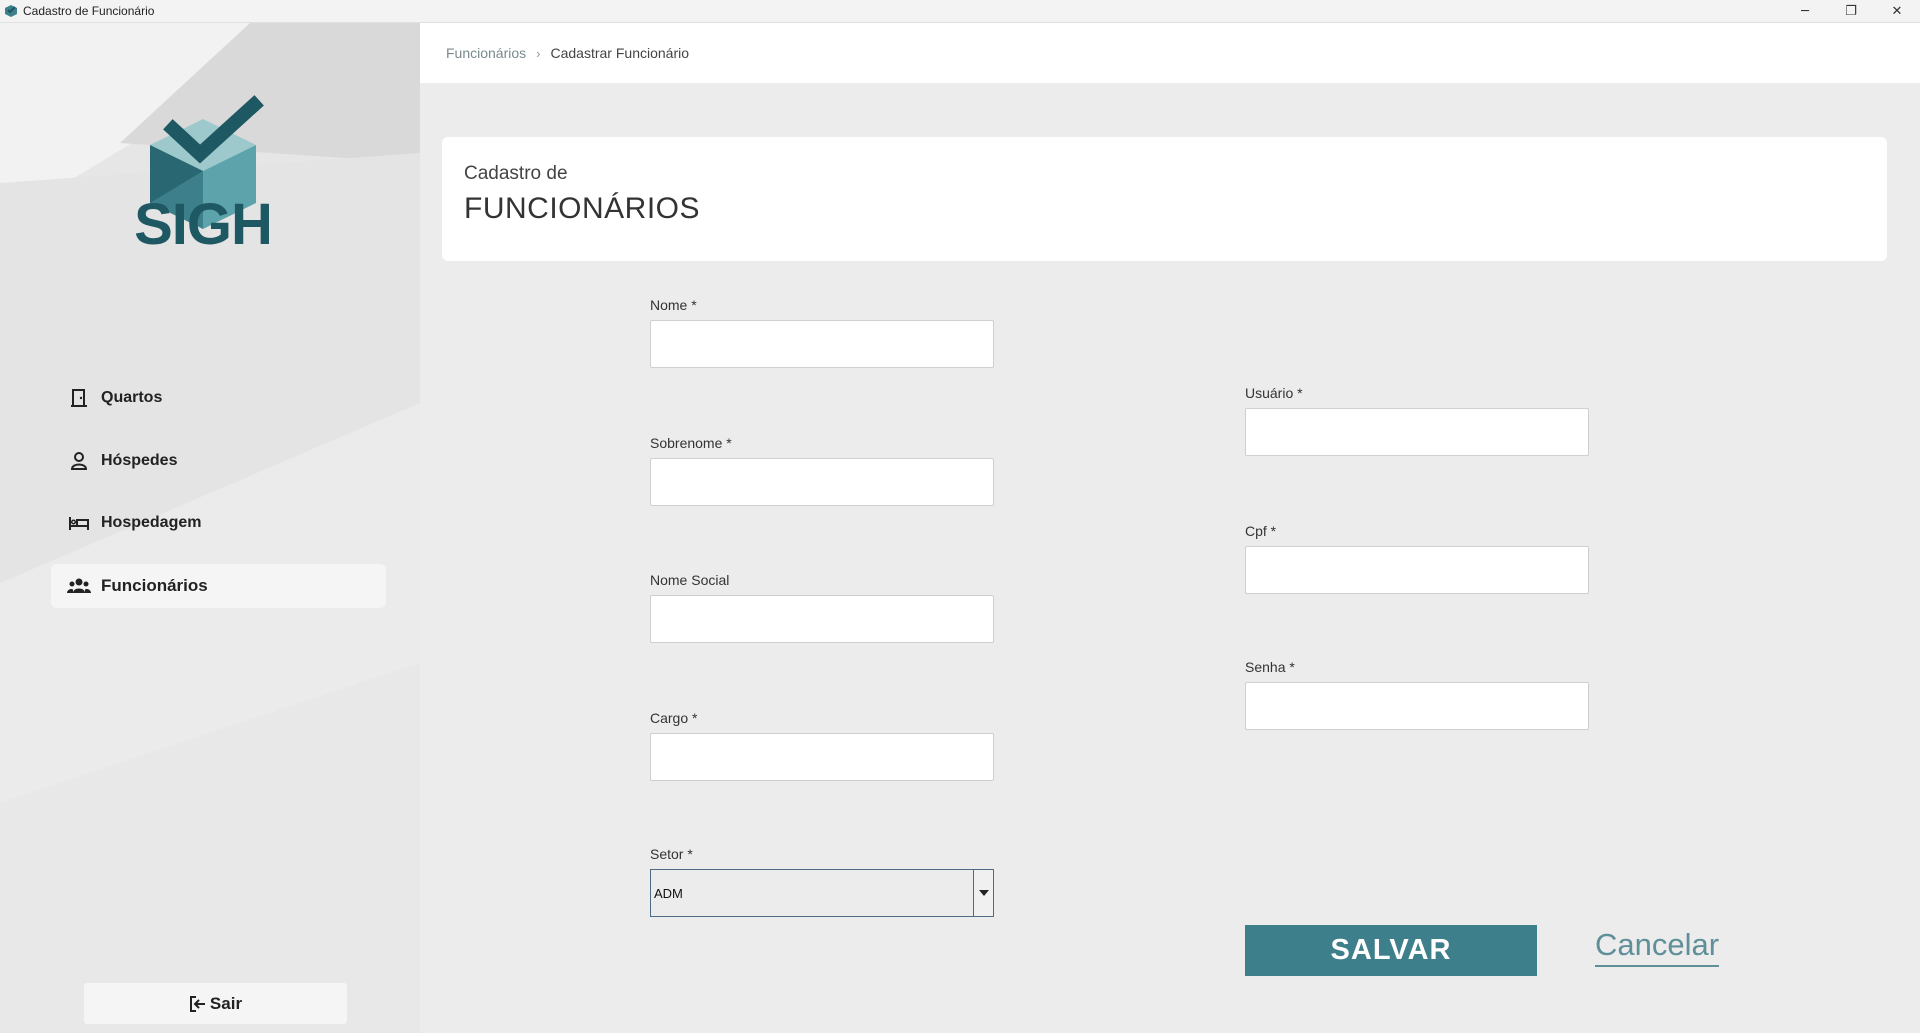 The image size is (1920, 1033). Describe the element at coordinates (822, 757) in the screenshot. I see `cargo-input` at that location.